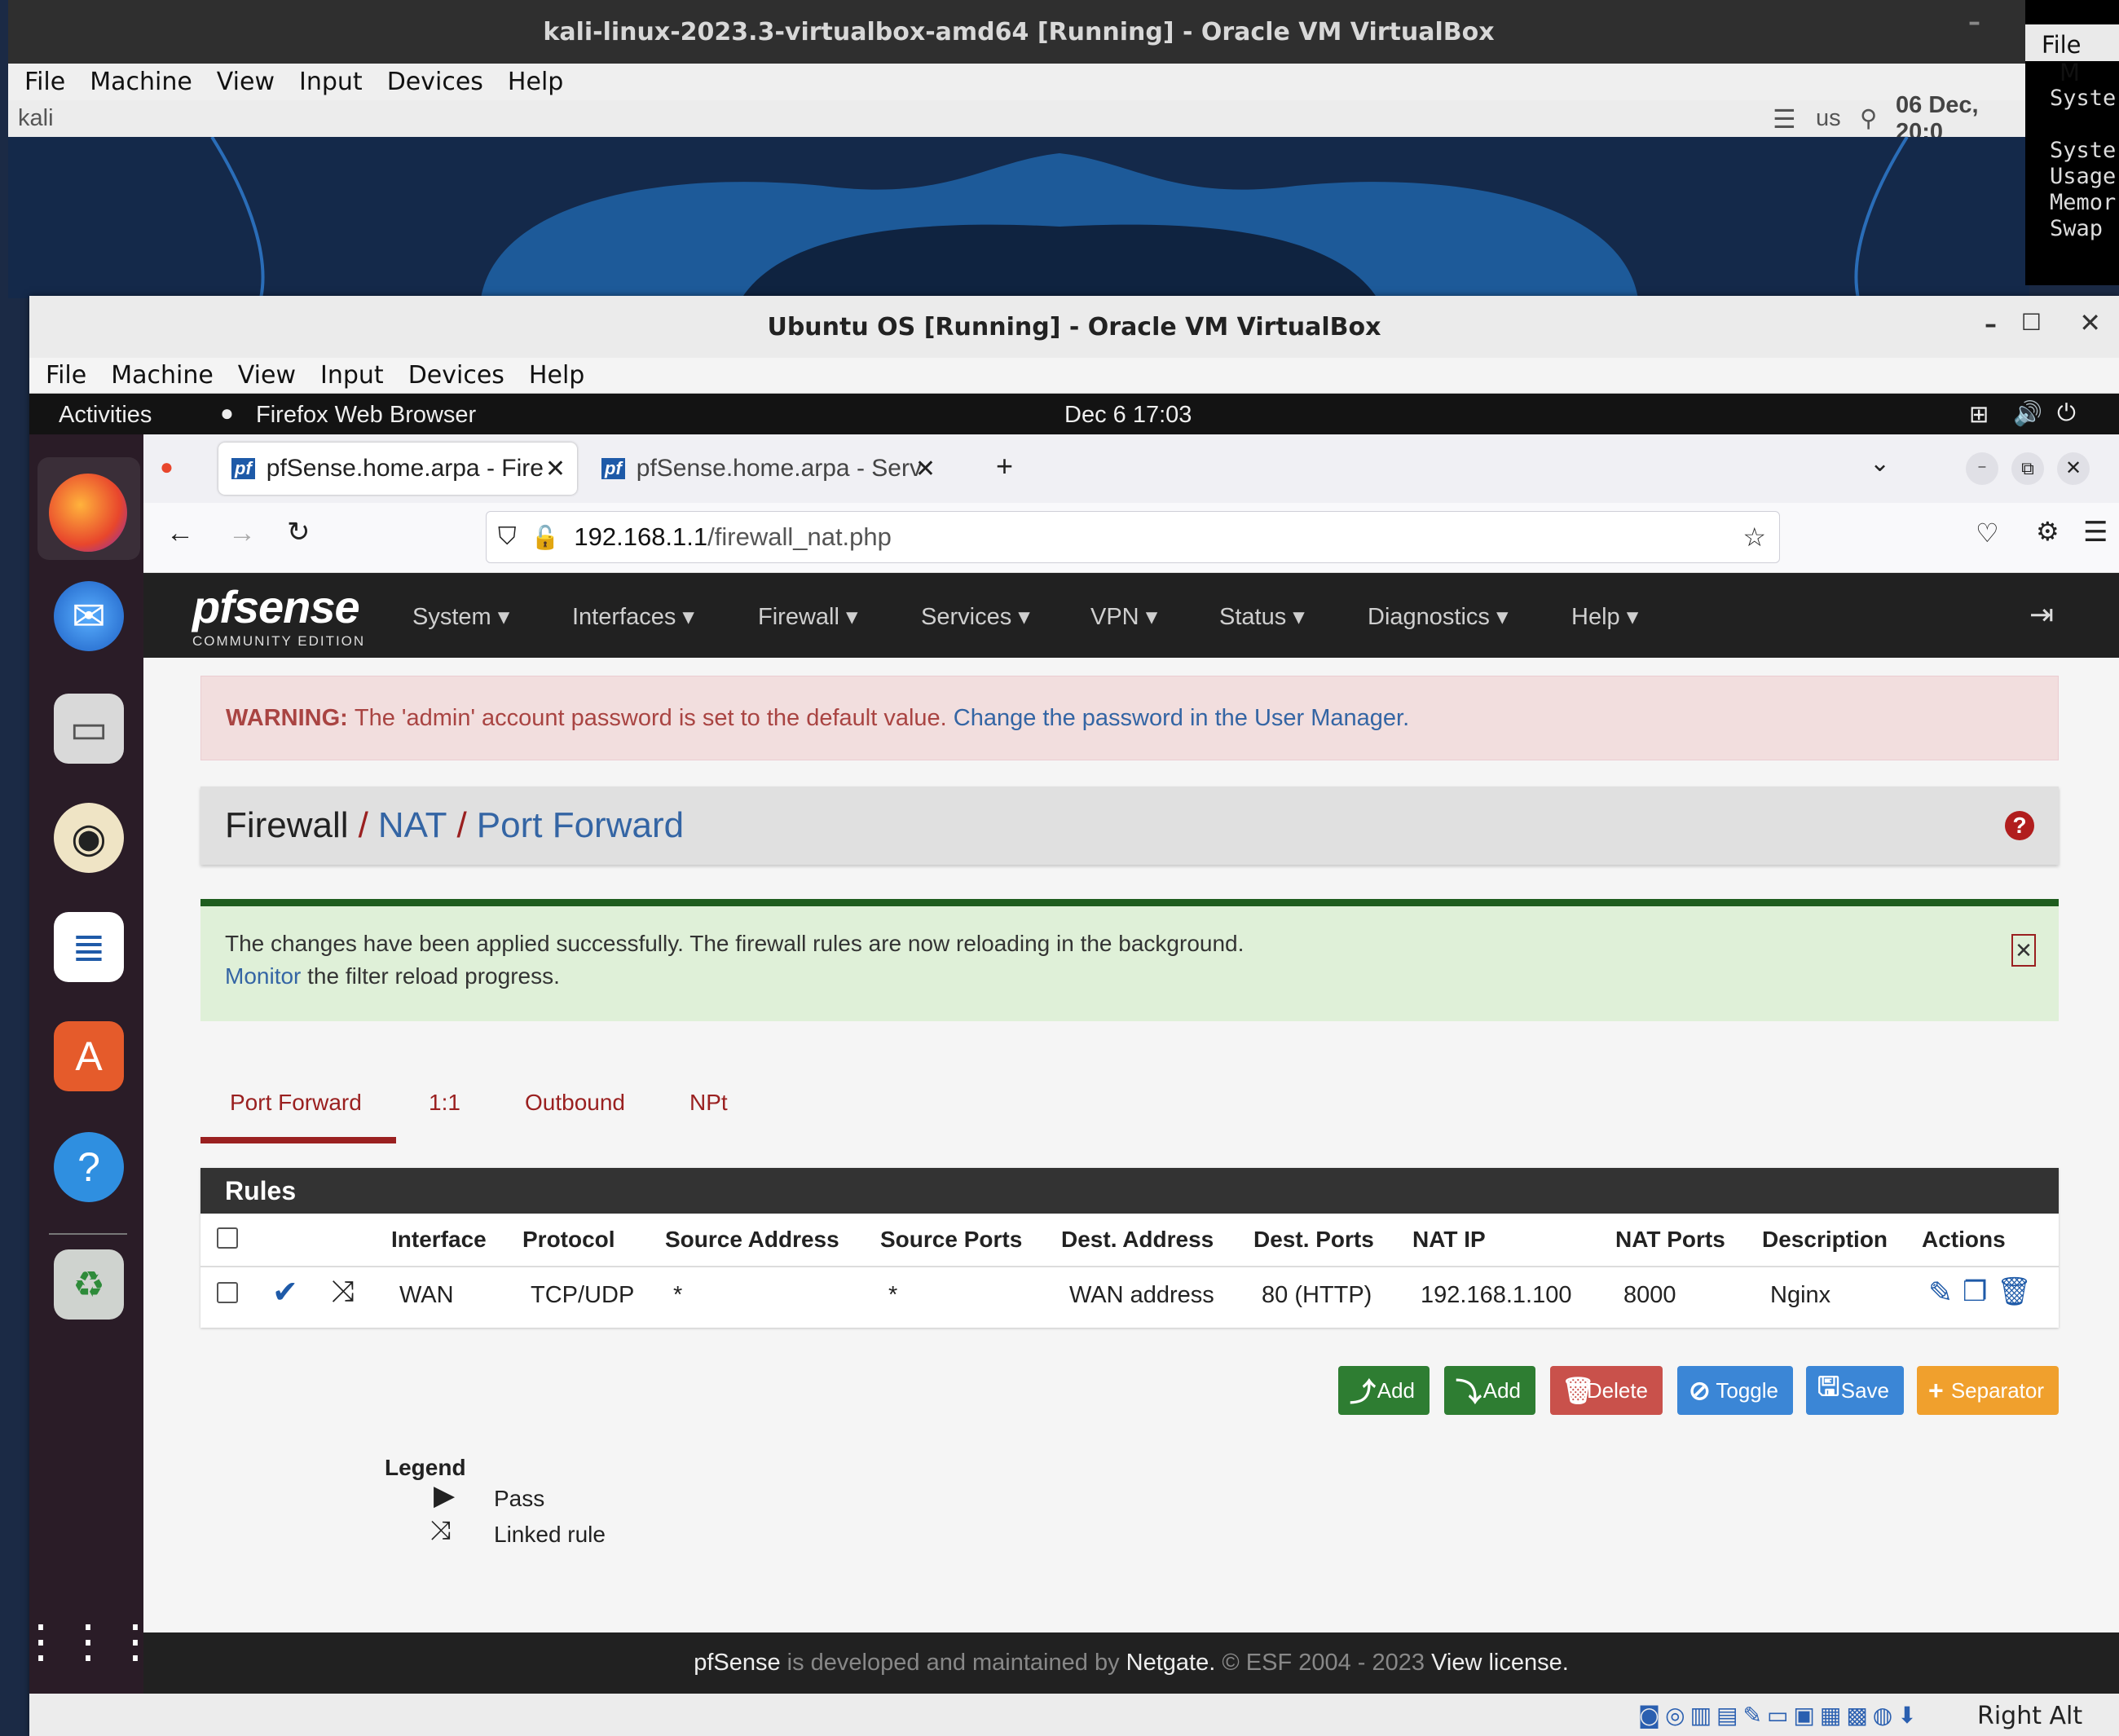 The height and width of the screenshot is (1736, 2119). Describe the element at coordinates (1780, 1715) in the screenshot. I see `vbox-status-icons: ◙◎▥▤✎▭▣▦▩◍⬇` at that location.